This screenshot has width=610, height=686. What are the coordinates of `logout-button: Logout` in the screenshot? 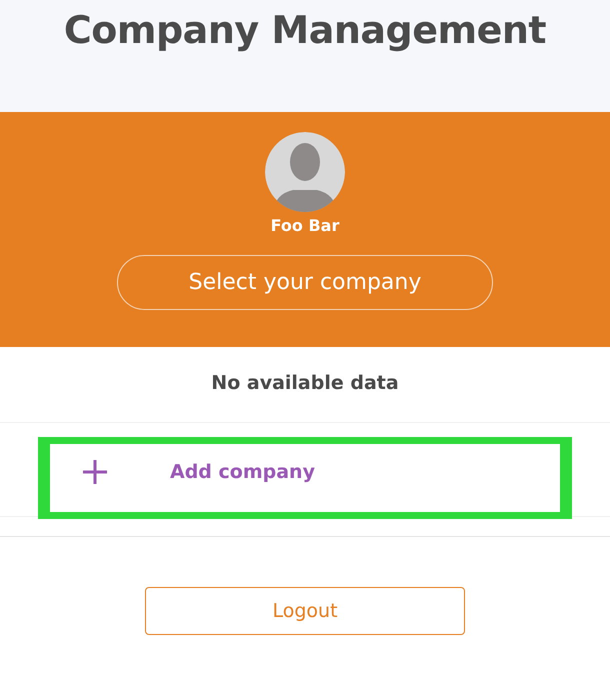 It's located at (305, 611).